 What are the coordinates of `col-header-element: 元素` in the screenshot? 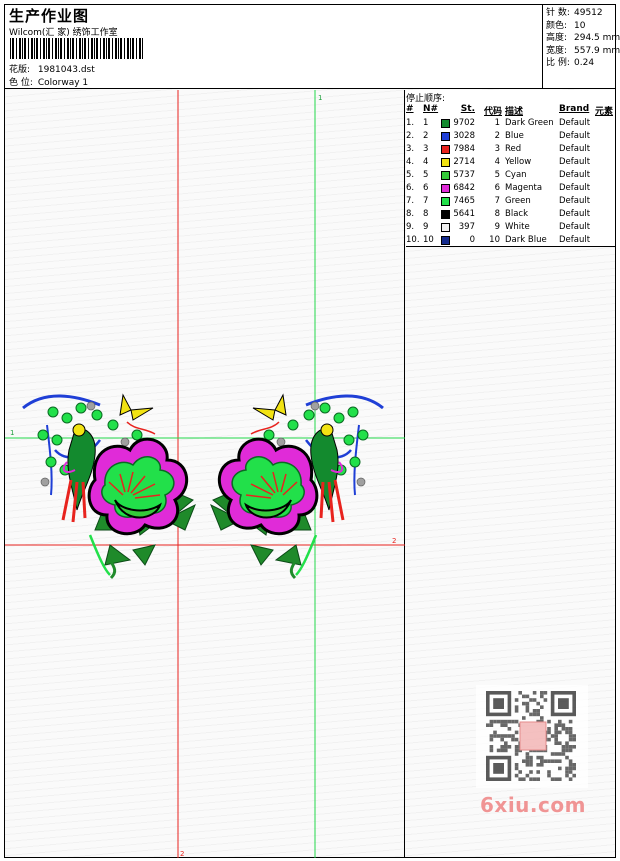 It's located at (604, 112).